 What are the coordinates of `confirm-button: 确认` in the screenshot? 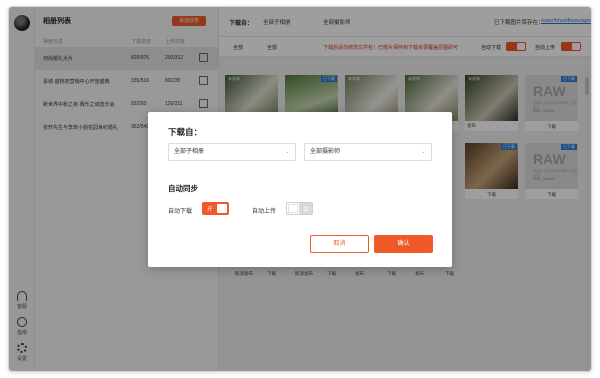 It's located at (403, 244).